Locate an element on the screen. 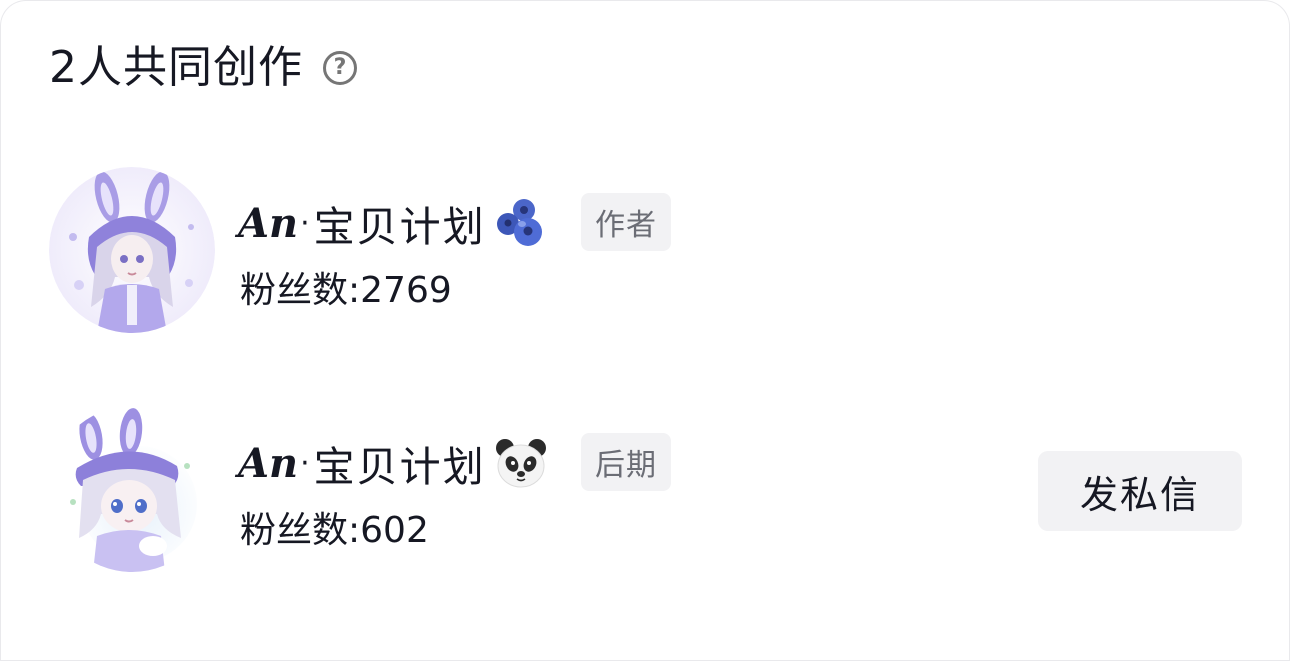 The height and width of the screenshot is (661, 1290). sheet-header: 2人共同创作 ? is located at coordinates (203, 68).